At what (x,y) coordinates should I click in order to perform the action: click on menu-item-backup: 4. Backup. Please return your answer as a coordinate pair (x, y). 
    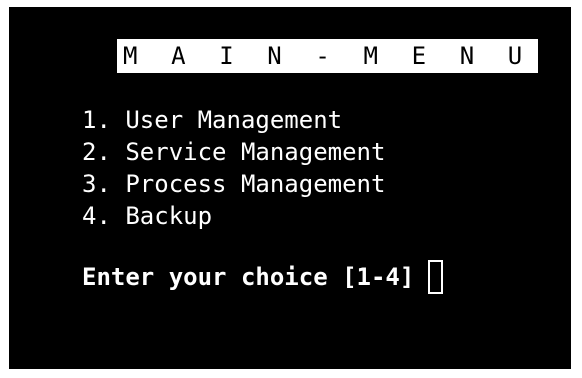
    Looking at the image, I should click on (233, 216).